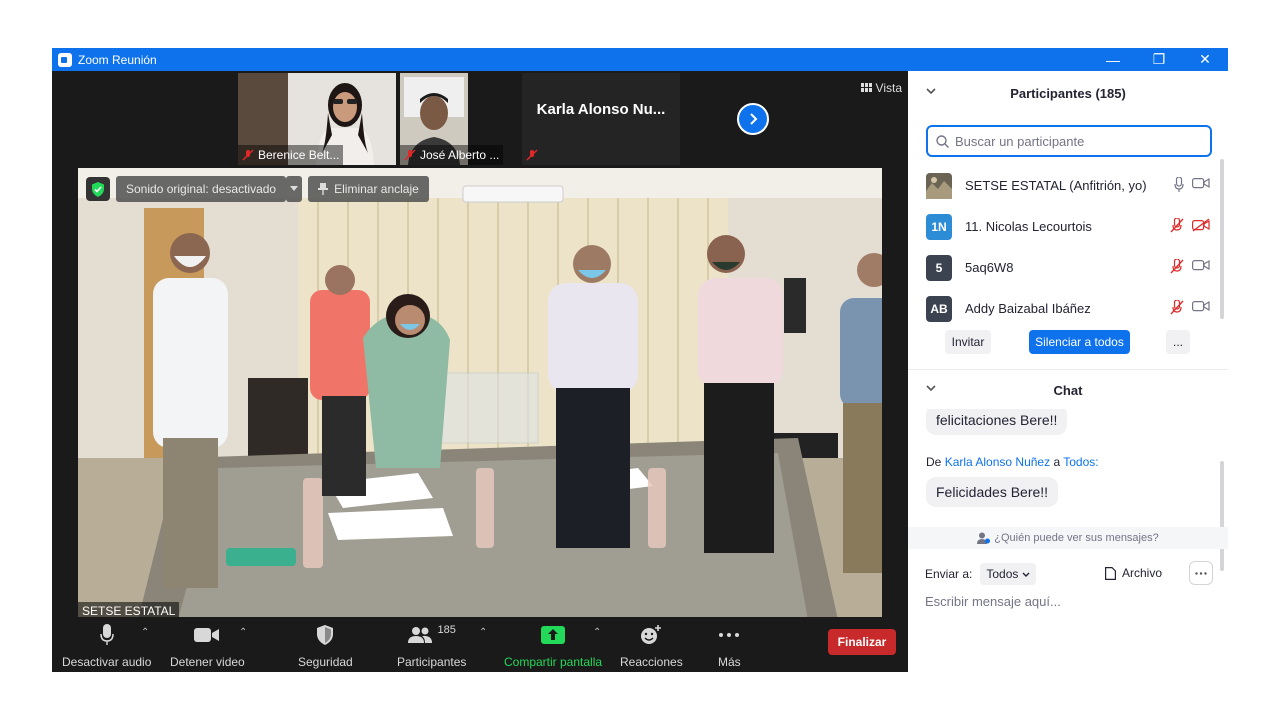 The image size is (1280, 720). Describe the element at coordinates (597, 632) in the screenshot. I see `share-options-caret: ⌃` at that location.